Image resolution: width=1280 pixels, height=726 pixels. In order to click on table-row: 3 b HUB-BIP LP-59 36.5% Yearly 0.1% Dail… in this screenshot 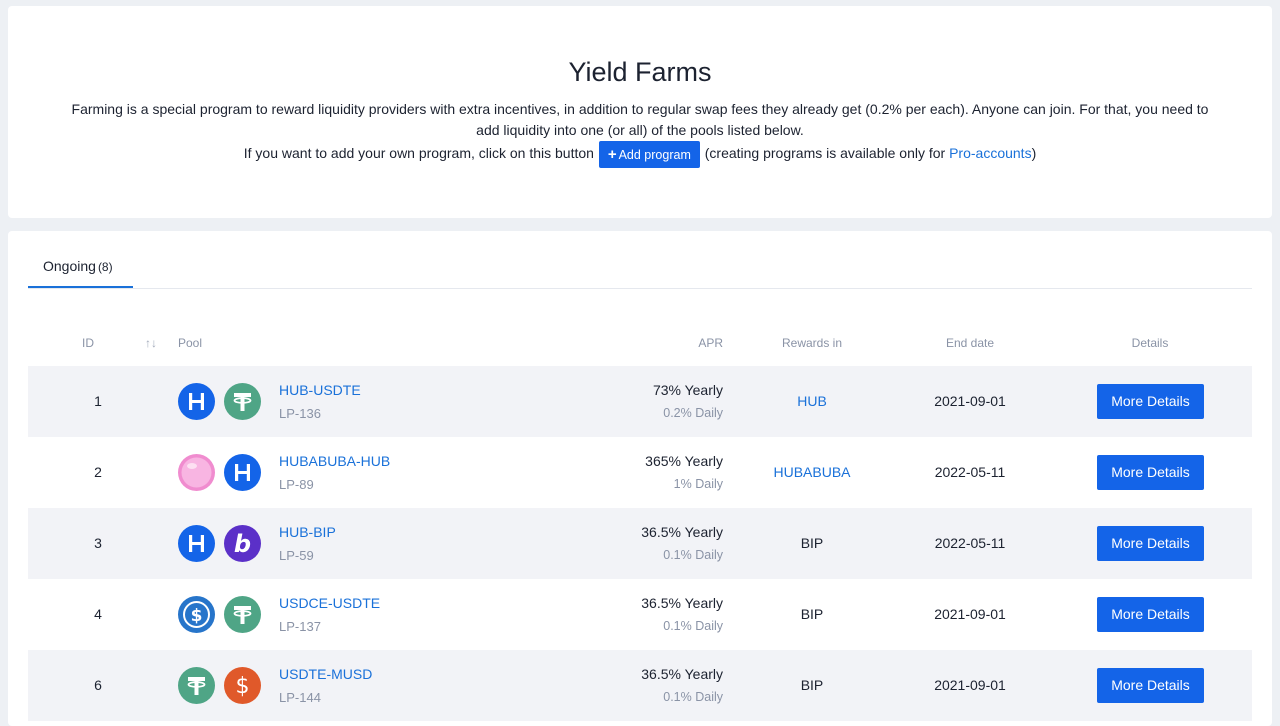, I will do `click(640, 543)`.